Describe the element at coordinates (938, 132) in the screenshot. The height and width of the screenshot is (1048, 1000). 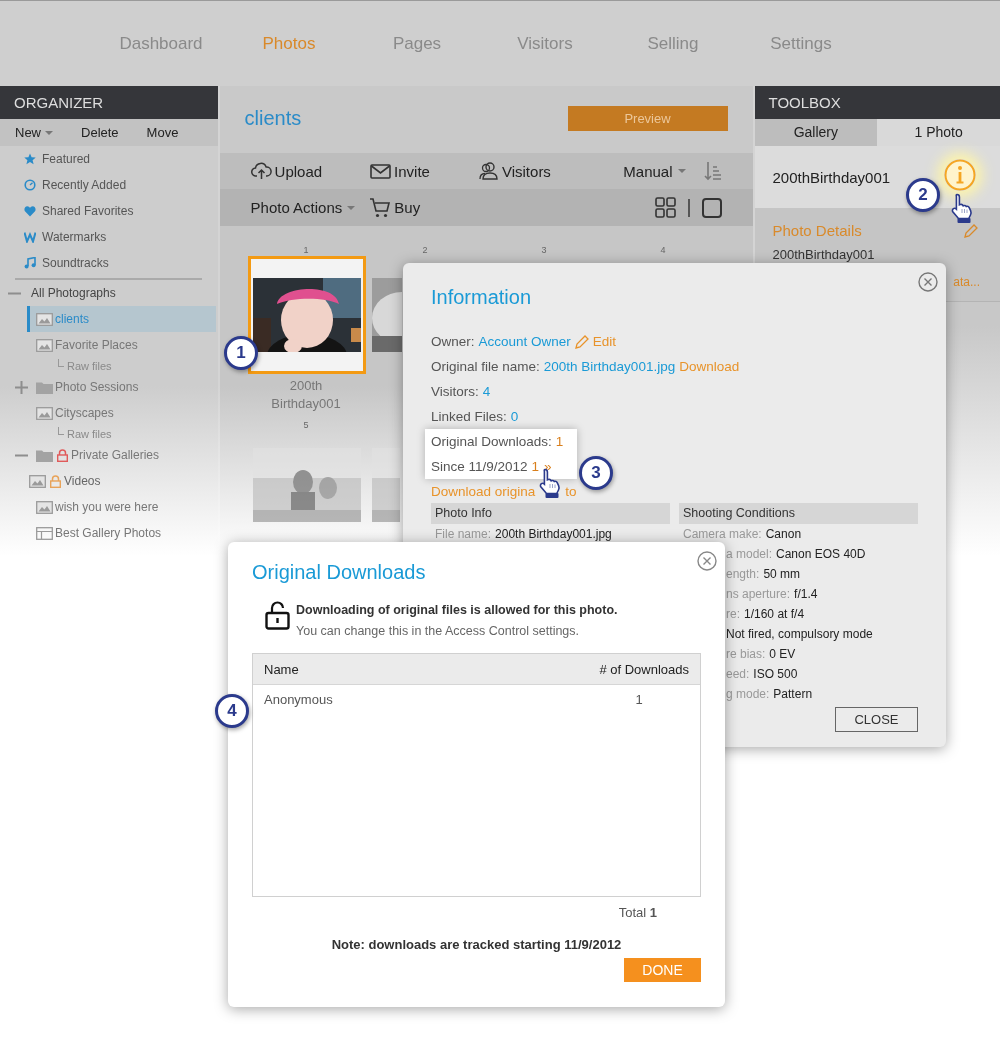
I see `tab: 1 Photo` at that location.